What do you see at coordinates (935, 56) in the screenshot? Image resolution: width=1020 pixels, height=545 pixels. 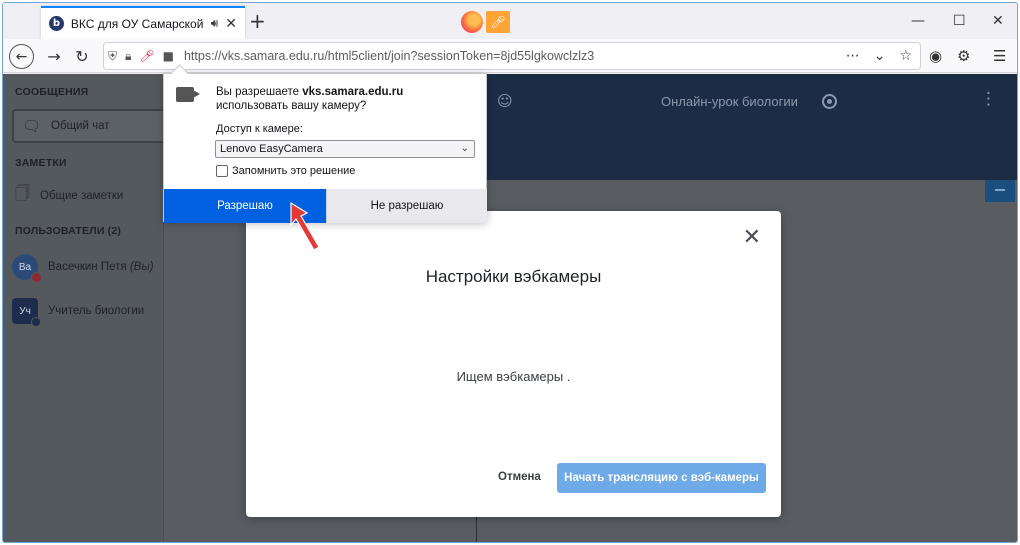 I see `account-icon: ◉` at bounding box center [935, 56].